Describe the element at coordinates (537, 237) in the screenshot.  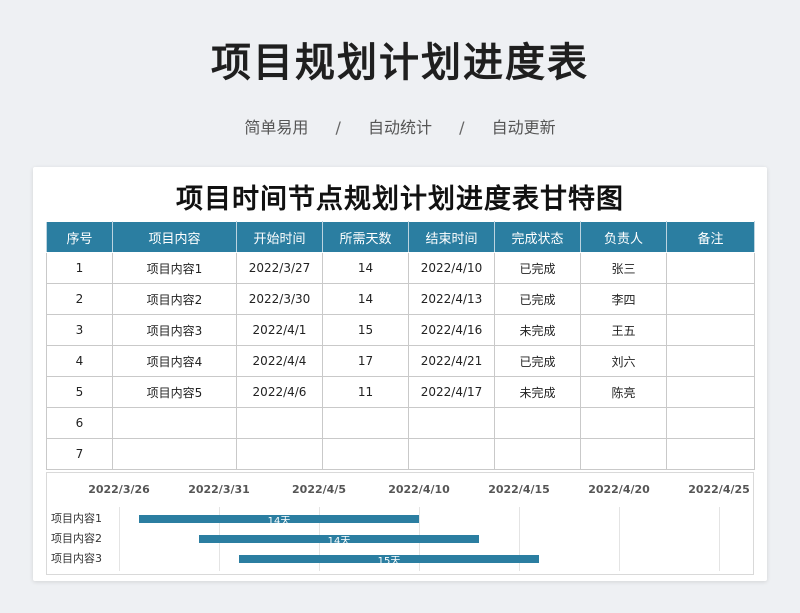
I see `col-header-status: 完成状态` at that location.